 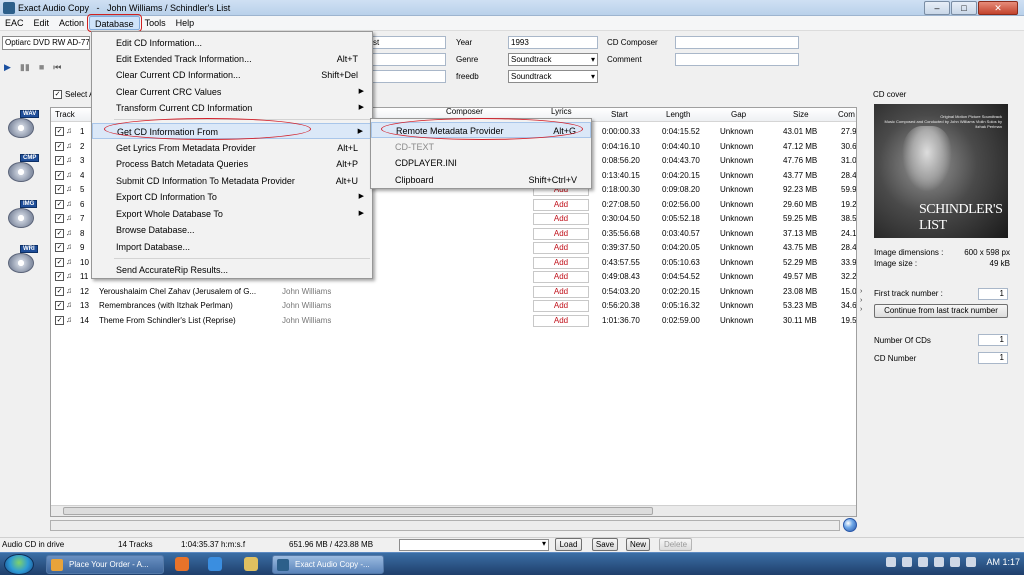 I want to click on explorer-icon, so click(x=251, y=564).